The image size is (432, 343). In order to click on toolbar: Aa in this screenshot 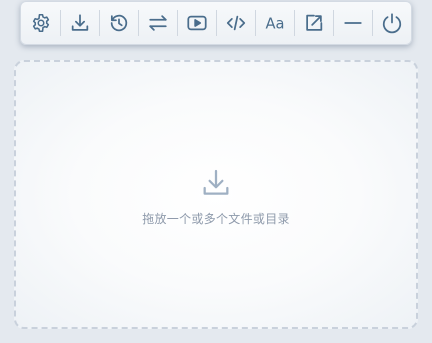, I will do `click(216, 23)`.